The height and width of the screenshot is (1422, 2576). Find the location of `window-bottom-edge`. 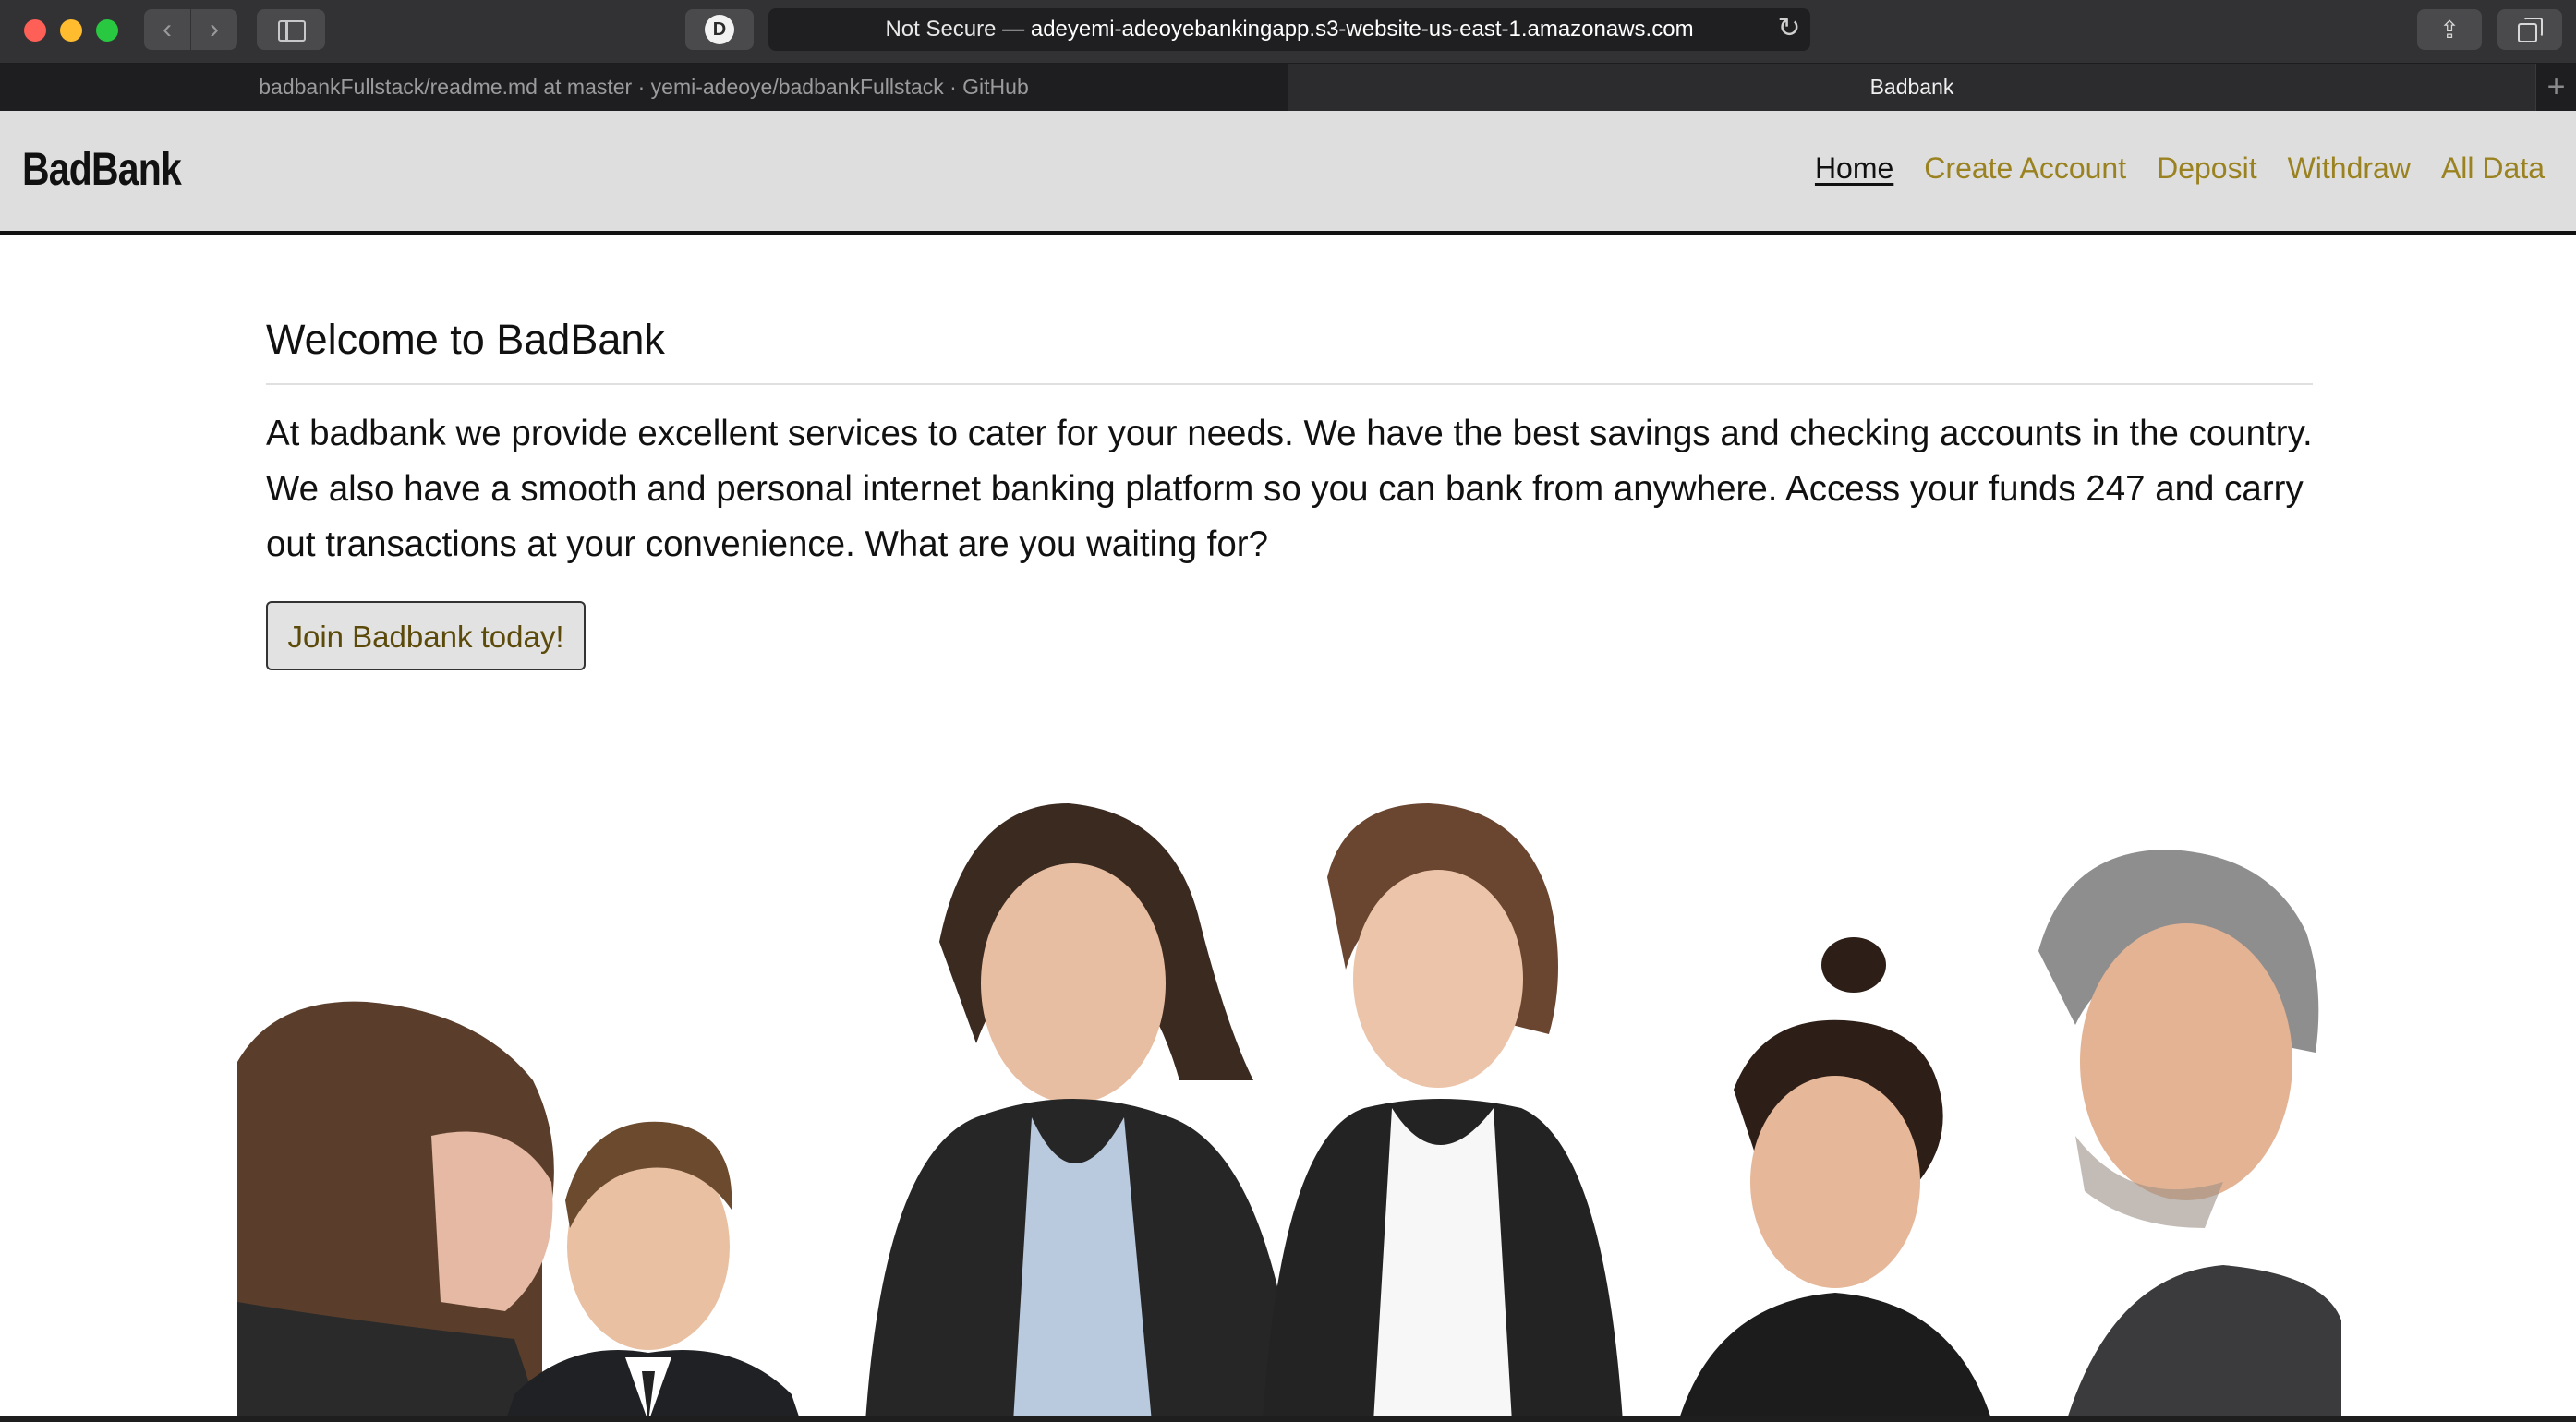

window-bottom-edge is located at coordinates (1288, 1419).